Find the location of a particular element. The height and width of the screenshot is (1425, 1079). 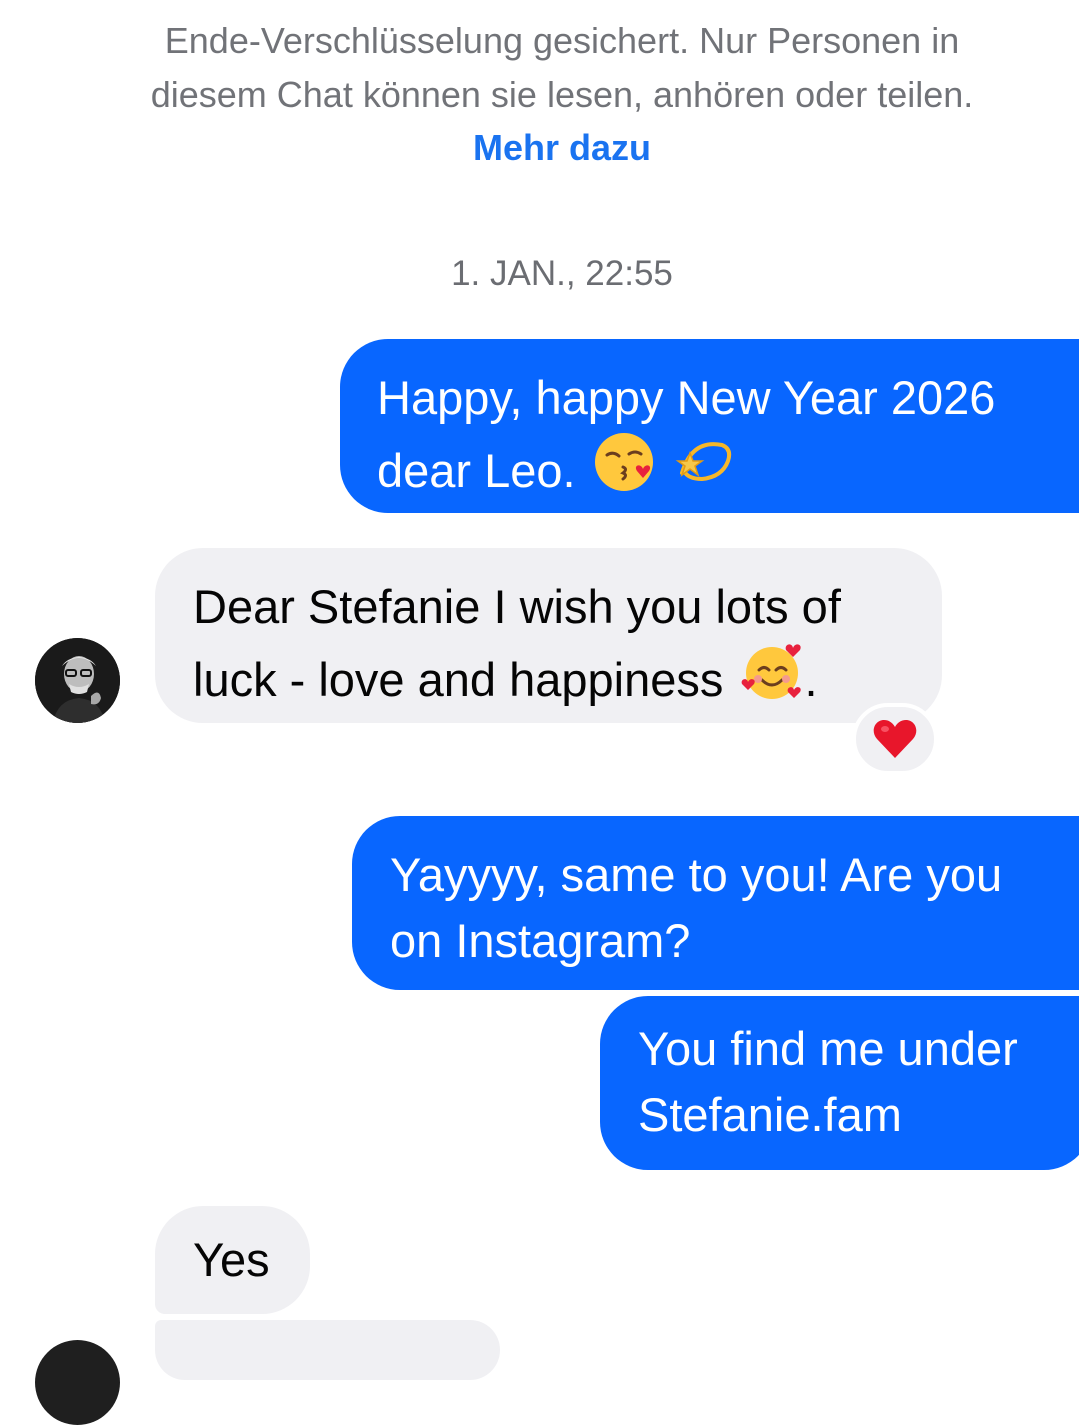

learn-more-link: Mehr dazu is located at coordinates (539, 148).